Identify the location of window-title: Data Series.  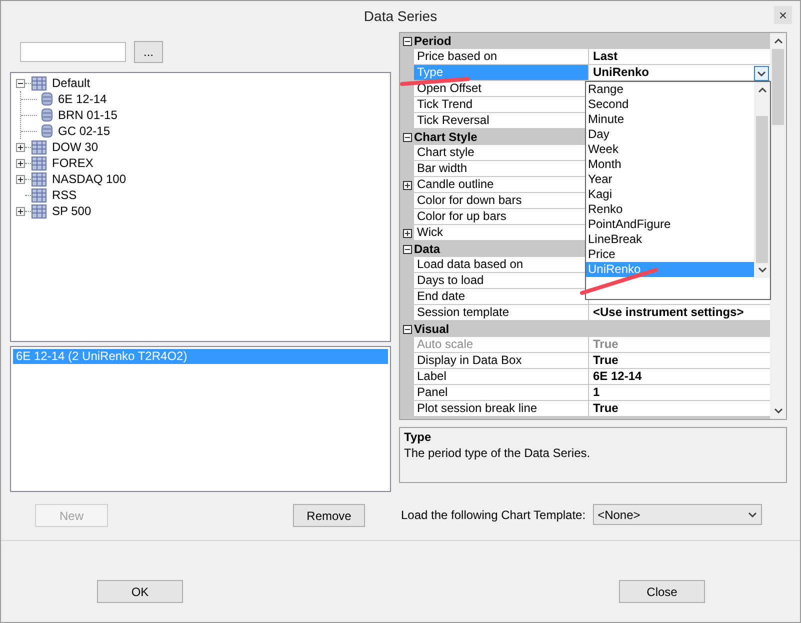
(401, 16).